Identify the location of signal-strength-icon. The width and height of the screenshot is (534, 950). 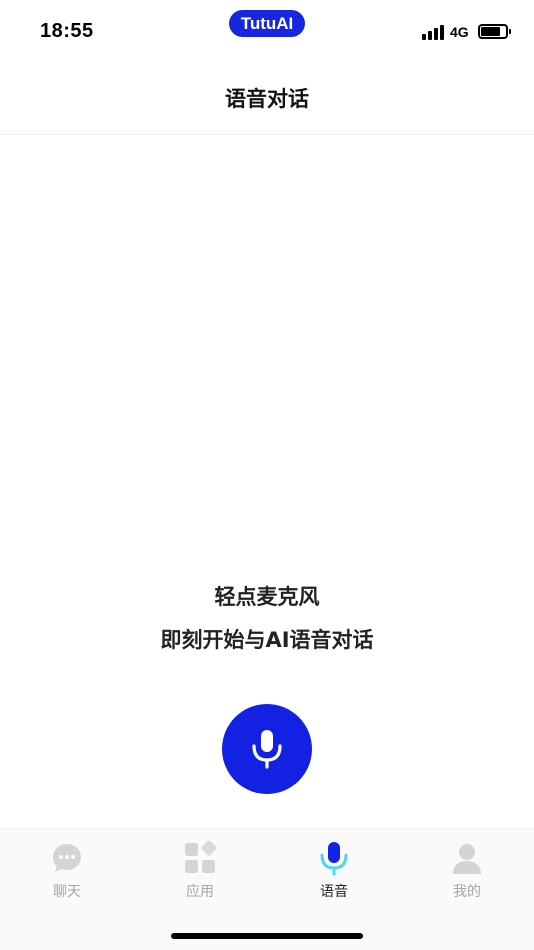
(434, 32).